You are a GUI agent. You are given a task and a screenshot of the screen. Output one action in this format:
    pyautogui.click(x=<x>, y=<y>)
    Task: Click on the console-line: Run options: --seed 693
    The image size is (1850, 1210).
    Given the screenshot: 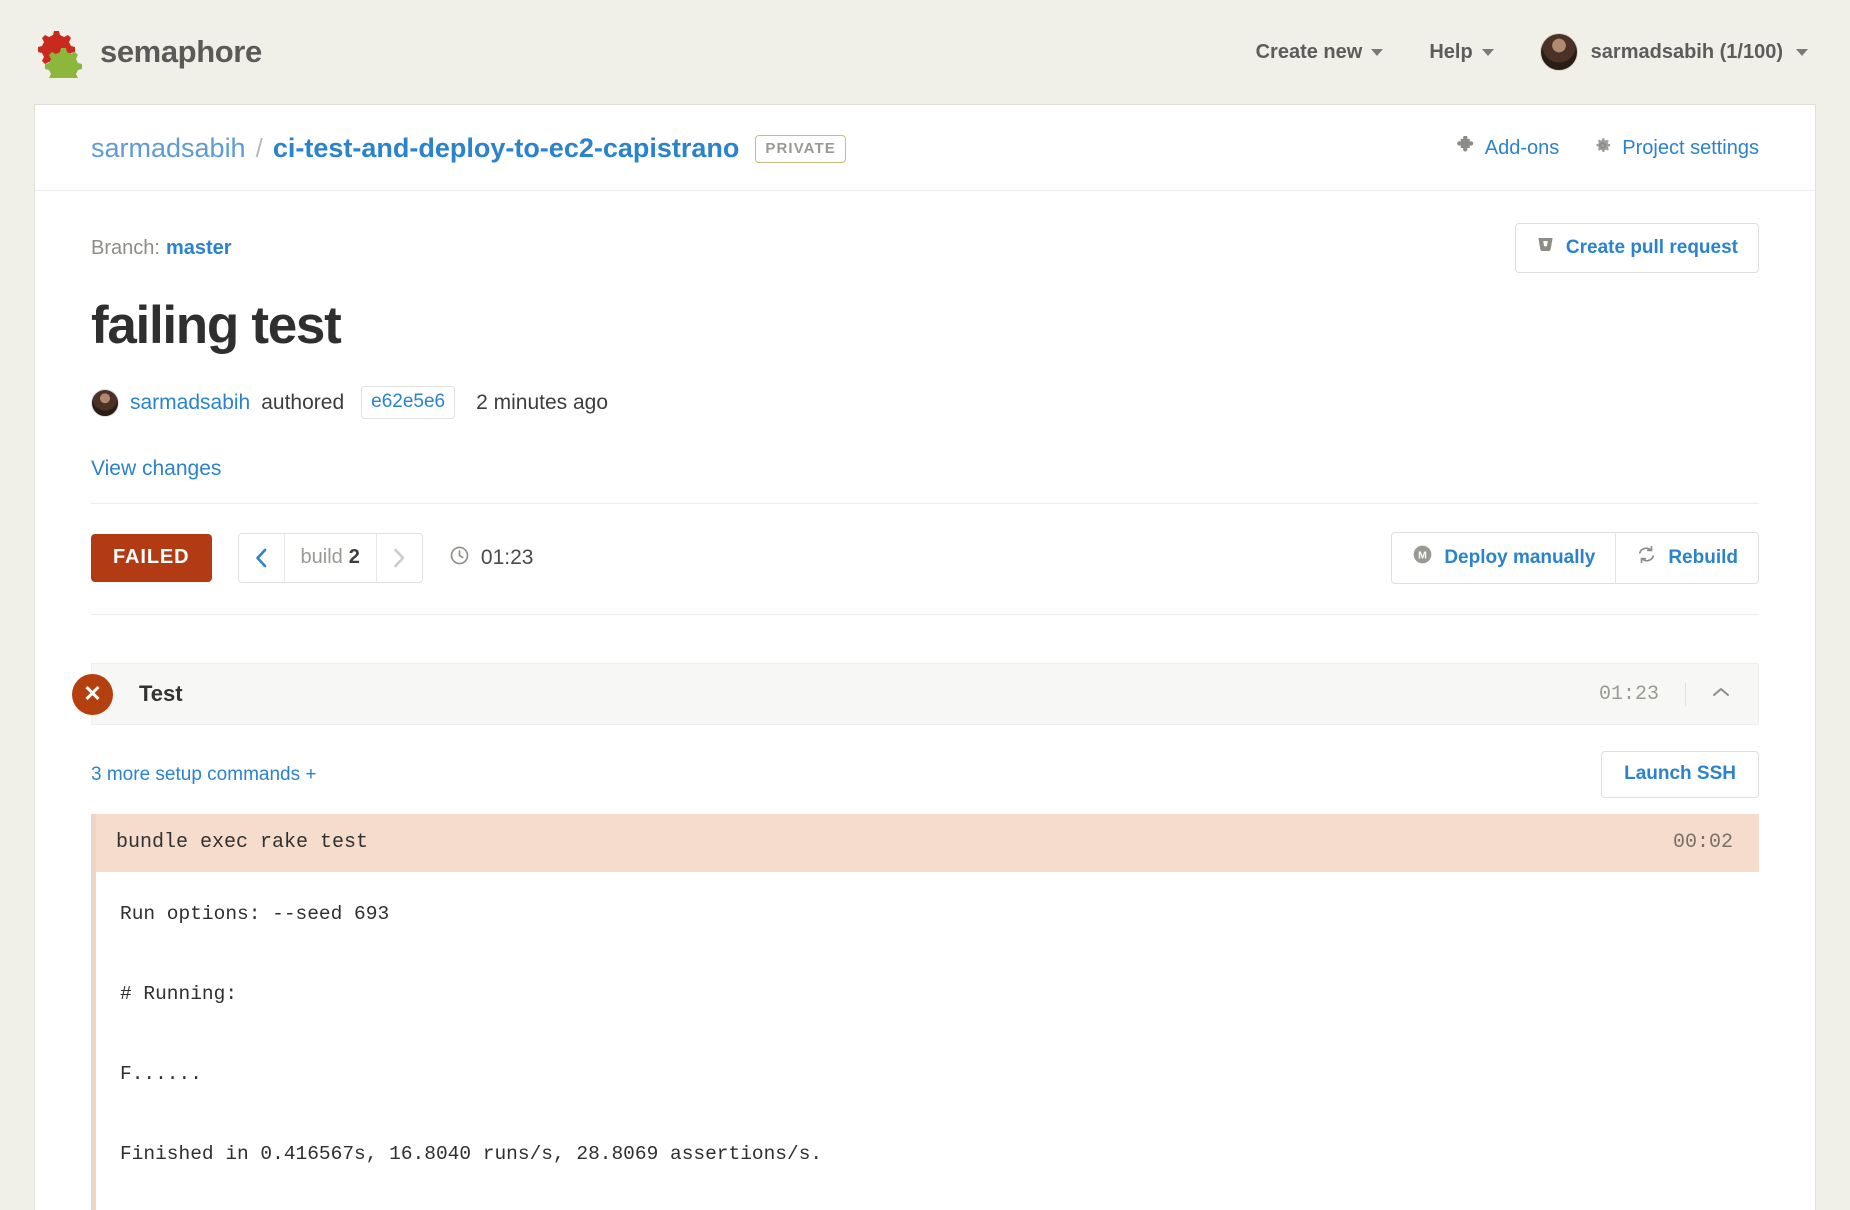 What is the action you would take?
    pyautogui.click(x=255, y=914)
    